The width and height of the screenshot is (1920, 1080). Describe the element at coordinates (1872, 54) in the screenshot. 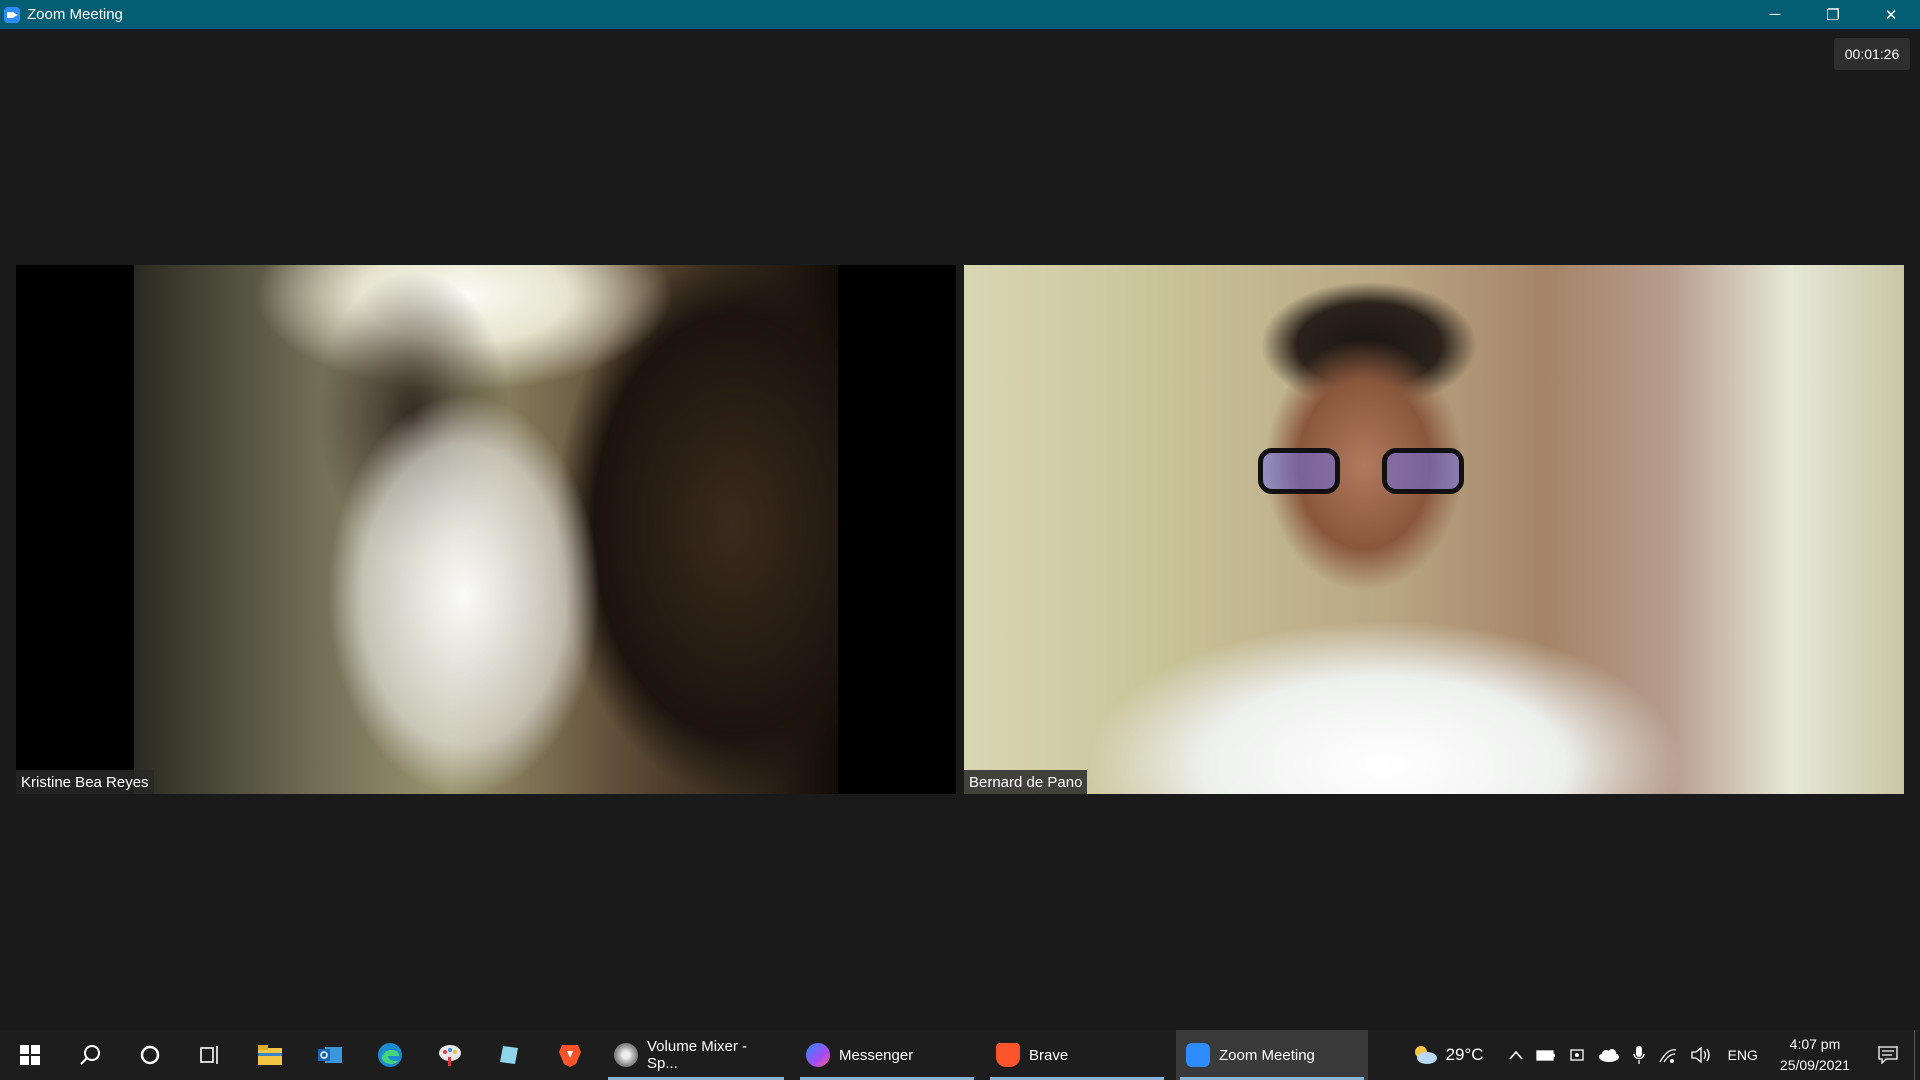

I see `meeting-timer: 00:01:26` at that location.